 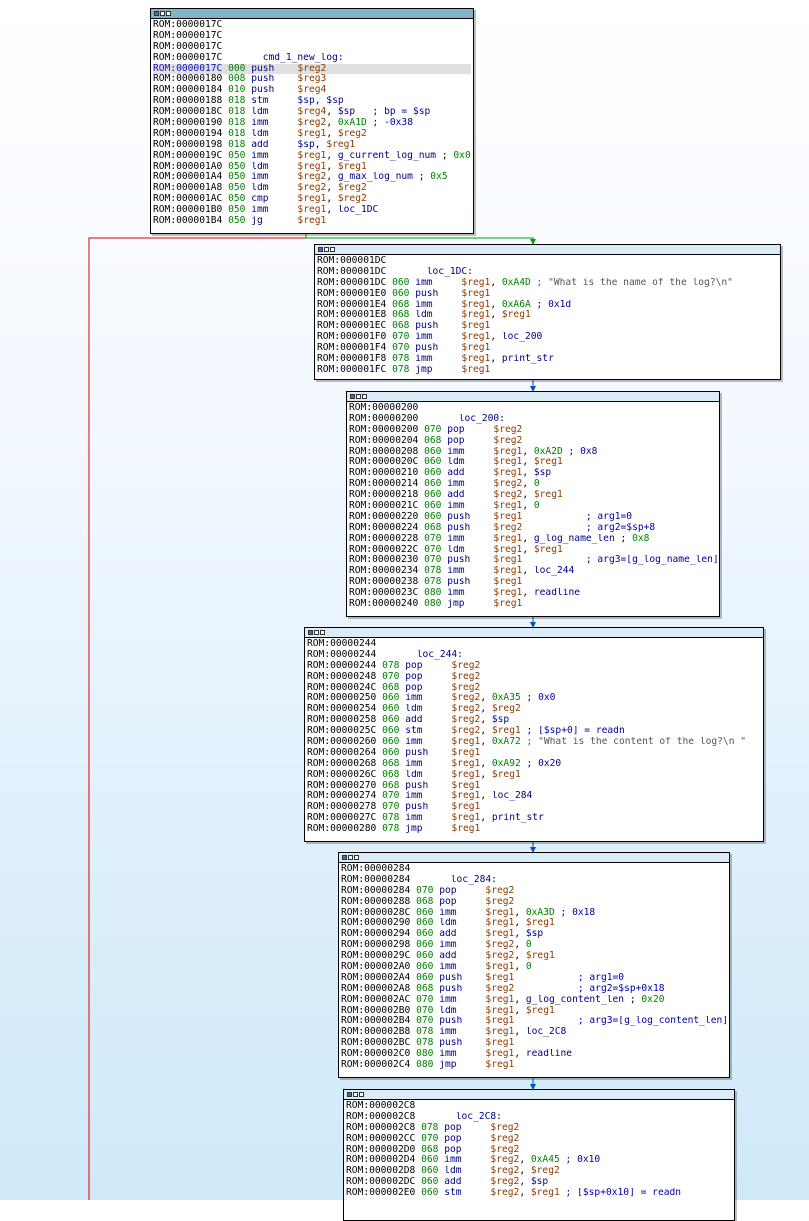 I want to click on operand: ;, so click(x=623, y=539).